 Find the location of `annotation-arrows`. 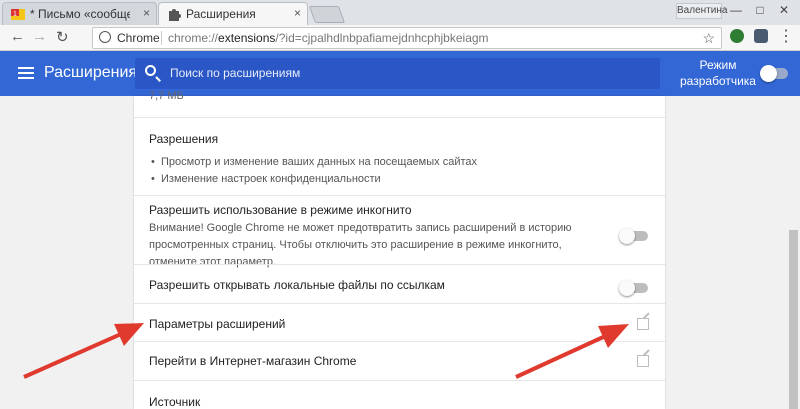

annotation-arrows is located at coordinates (326, 351).